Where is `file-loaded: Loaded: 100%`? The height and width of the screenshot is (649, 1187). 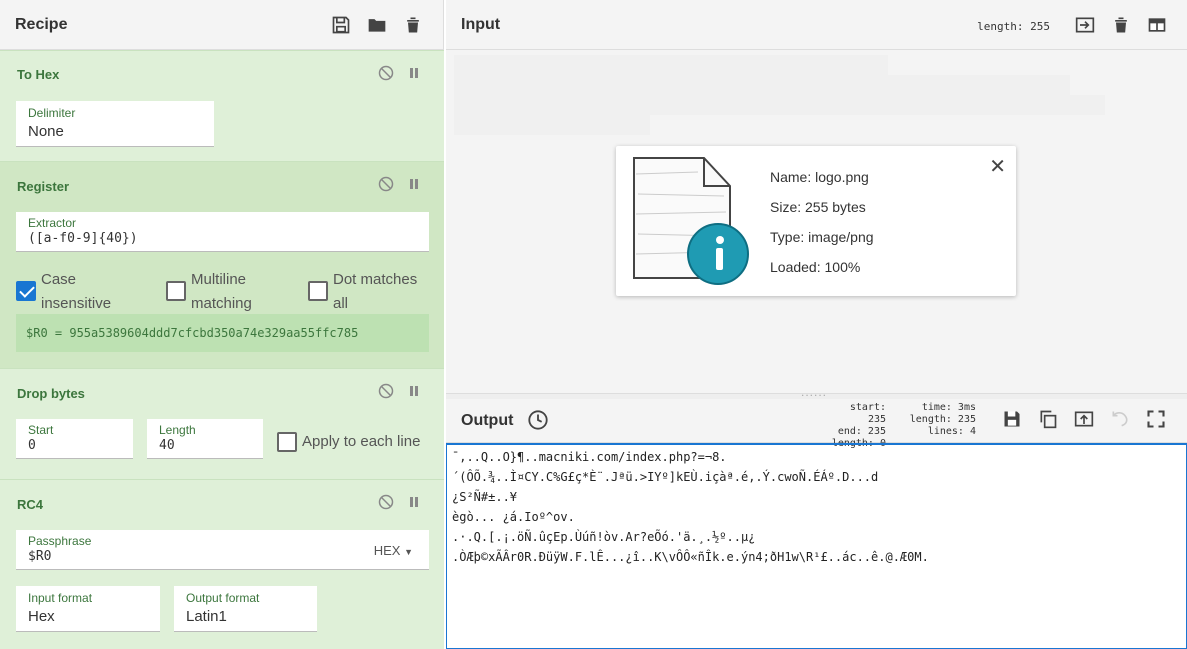
file-loaded: Loaded: 100% is located at coordinates (815, 267).